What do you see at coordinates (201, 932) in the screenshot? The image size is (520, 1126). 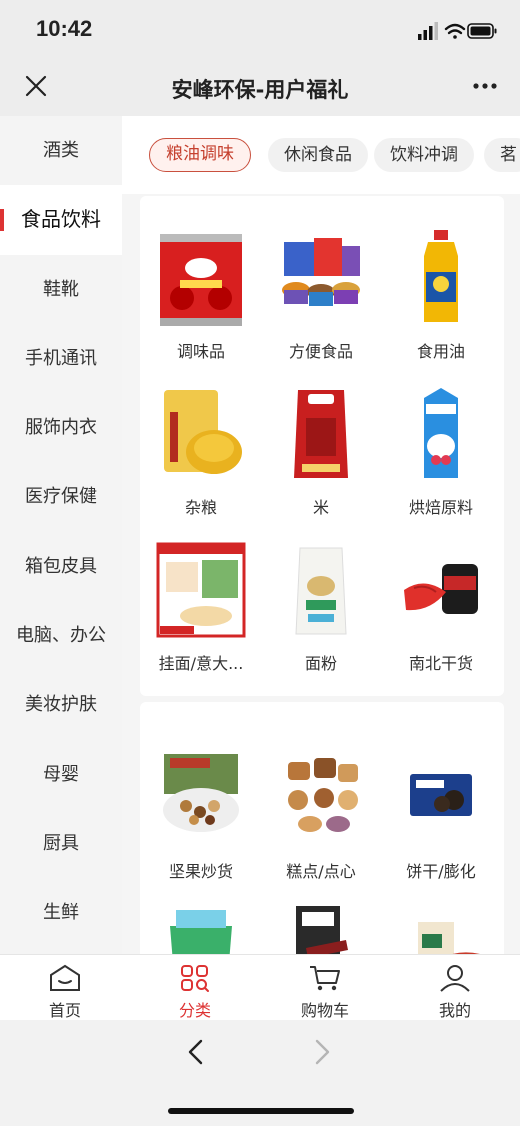 I see `snack-bucket-icon` at bounding box center [201, 932].